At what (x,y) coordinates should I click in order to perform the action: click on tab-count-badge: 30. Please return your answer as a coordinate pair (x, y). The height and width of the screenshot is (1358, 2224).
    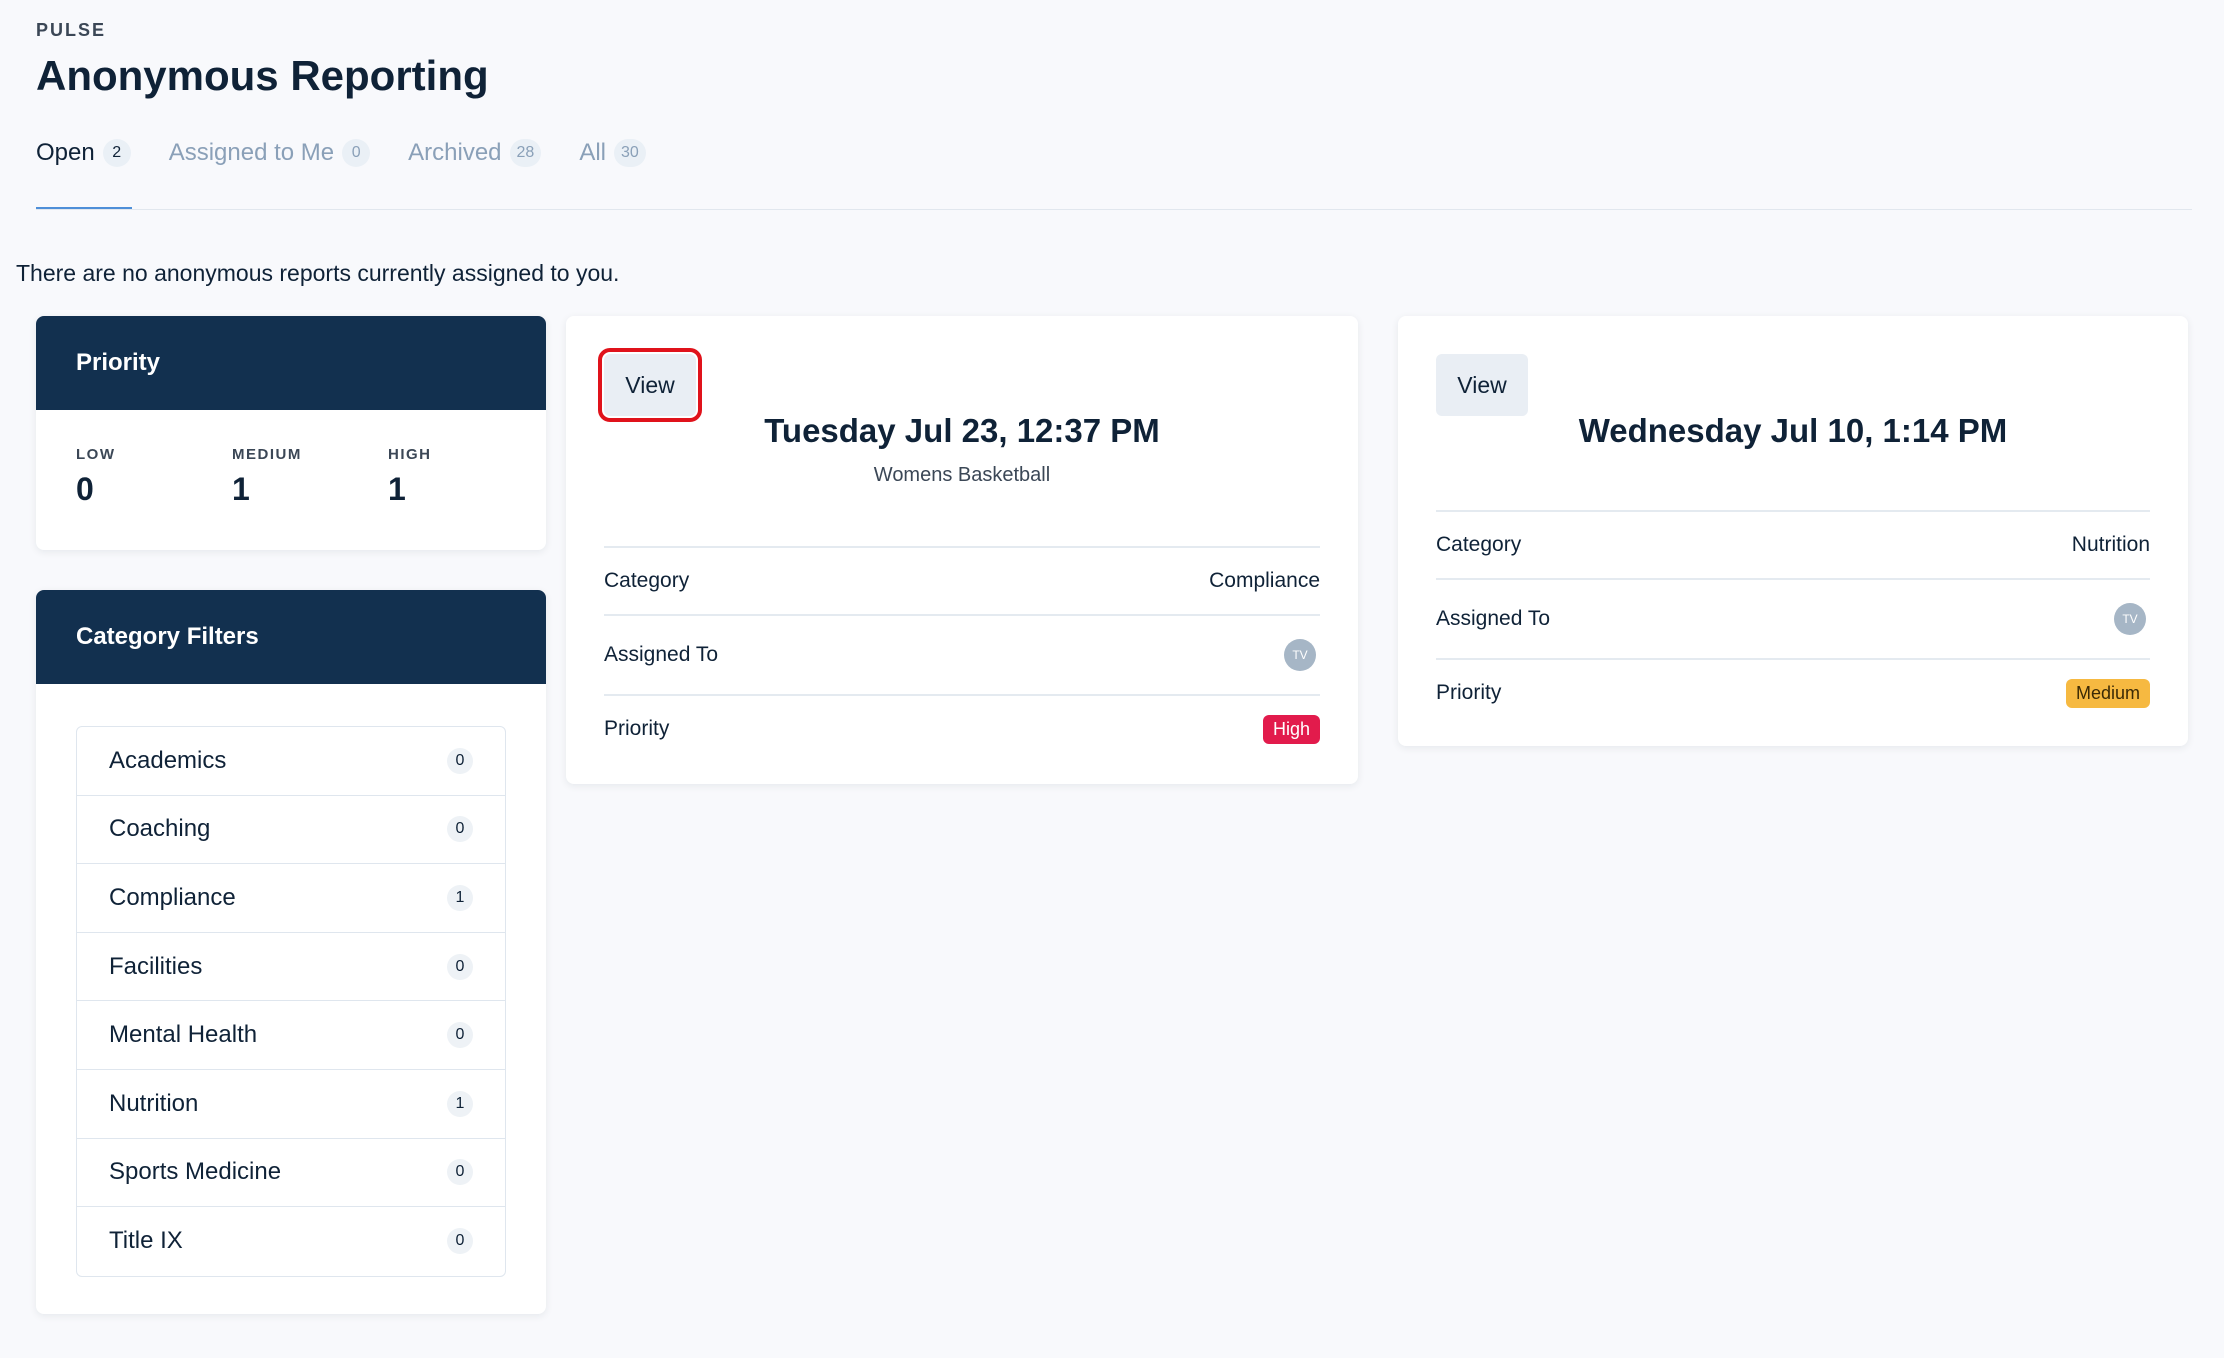
    Looking at the image, I should click on (629, 153).